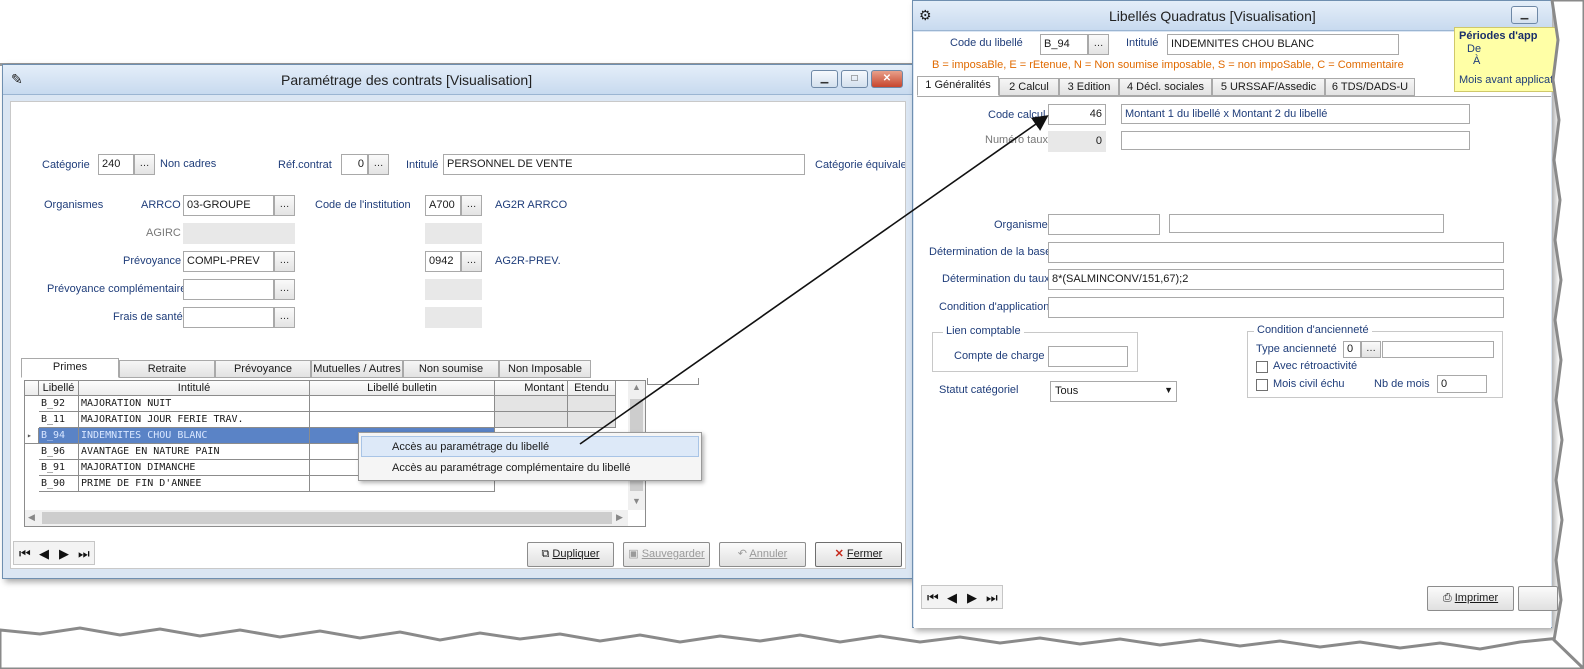 This screenshot has width=1584, height=669. I want to click on torn-edge-right, so click(1567, 334).